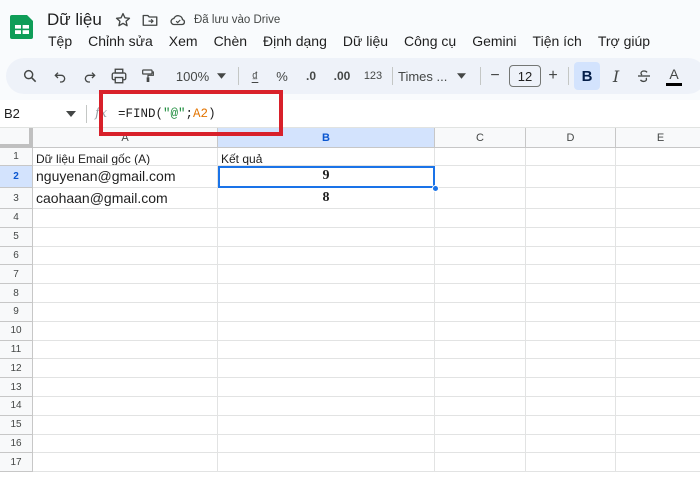  Describe the element at coordinates (326, 425) in the screenshot. I see `cell-b15` at that location.